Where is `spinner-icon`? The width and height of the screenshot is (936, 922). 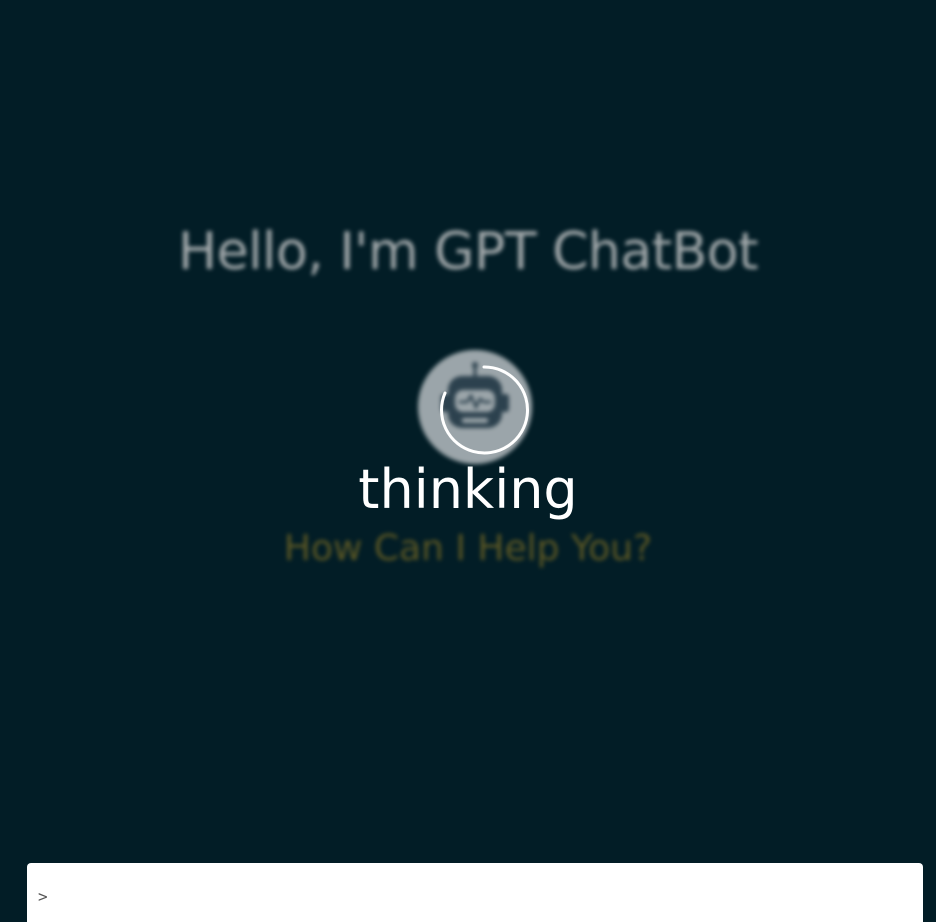 spinner-icon is located at coordinates (484, 410).